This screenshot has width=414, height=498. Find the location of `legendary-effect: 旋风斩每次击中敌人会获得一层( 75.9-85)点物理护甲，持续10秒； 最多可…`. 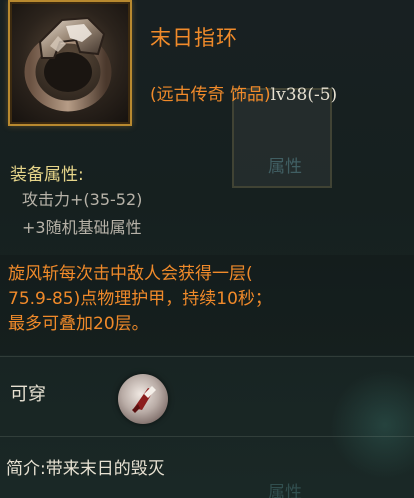

legendary-effect: 旋风斩每次击中敌人会获得一层( 75.9-85)点物理护甲，持续10秒； 最多可… is located at coordinates (198, 299).